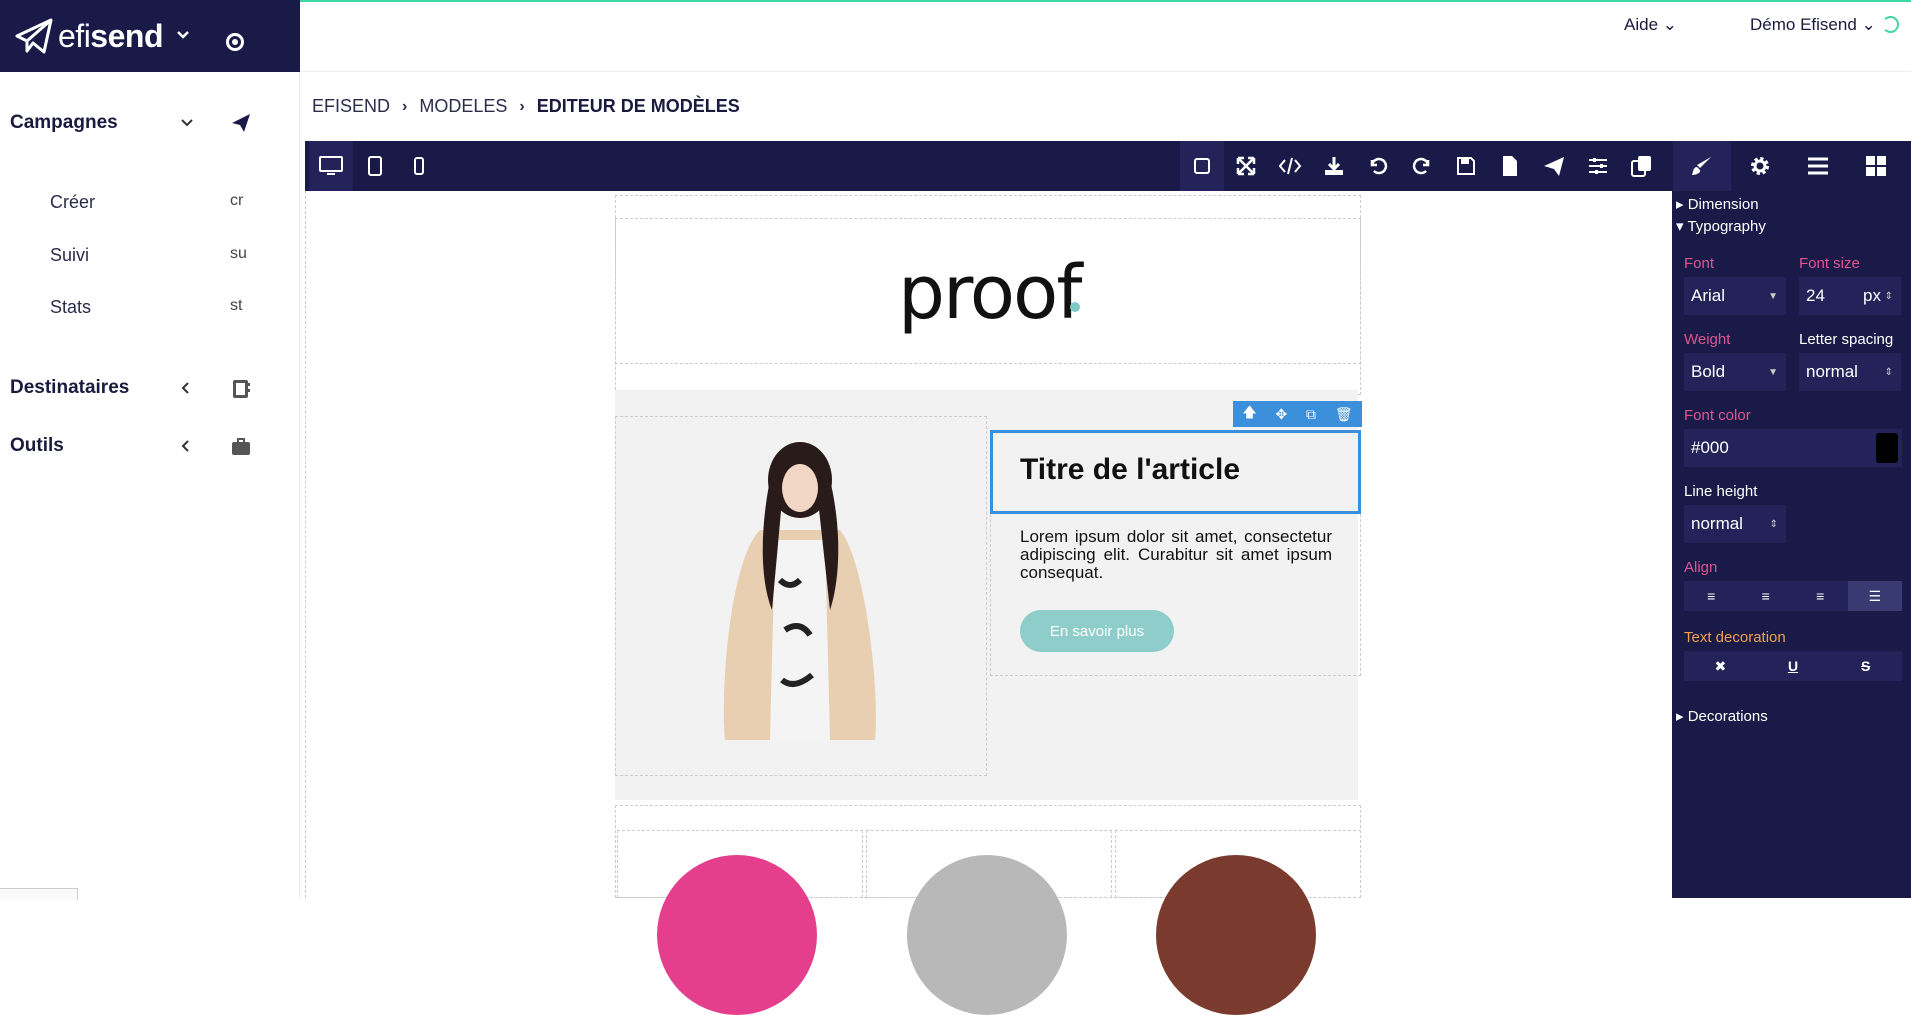  What do you see at coordinates (1311, 414) in the screenshot?
I see `clone-icon: ⧉` at bounding box center [1311, 414].